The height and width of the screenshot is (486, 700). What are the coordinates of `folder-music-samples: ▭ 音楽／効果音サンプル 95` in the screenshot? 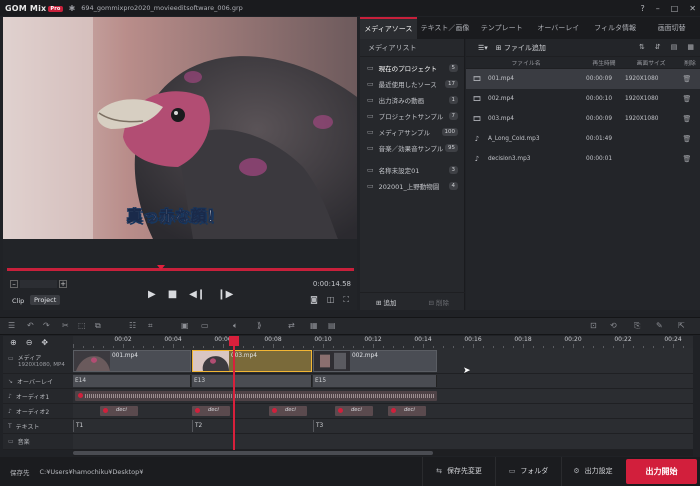 It's located at (412, 148).